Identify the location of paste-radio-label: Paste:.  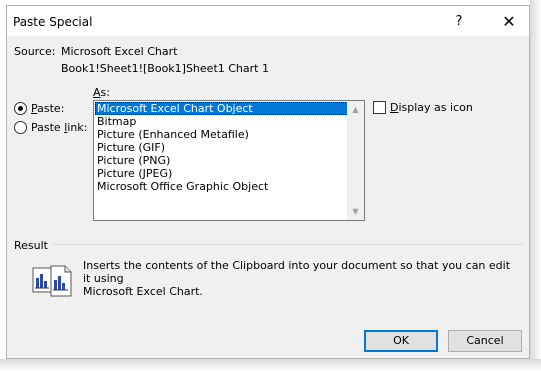
(47, 108).